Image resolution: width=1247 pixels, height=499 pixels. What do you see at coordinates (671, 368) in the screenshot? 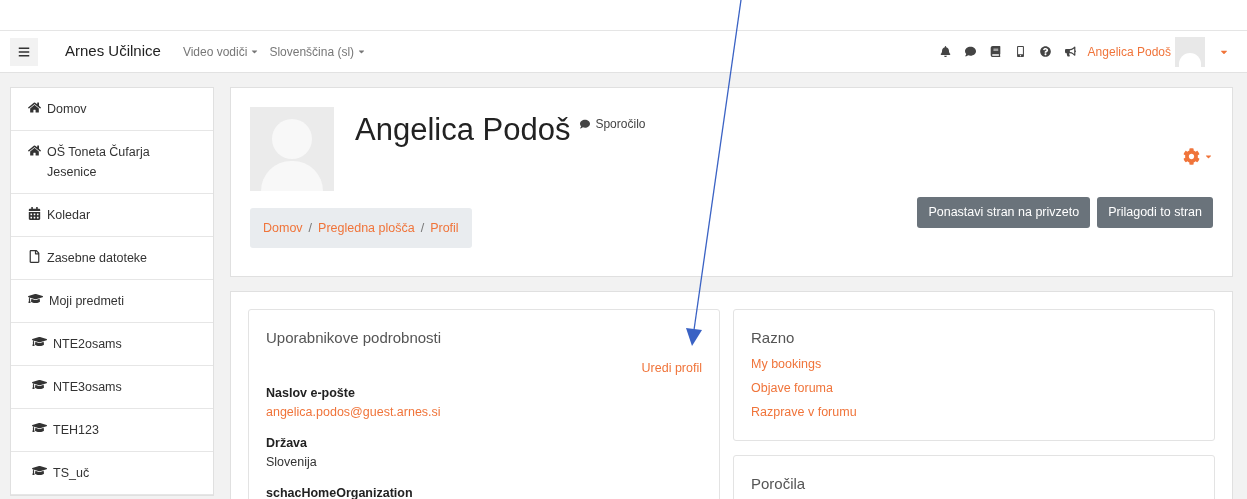
I see `edit-profile-link: Uredi profil` at bounding box center [671, 368].